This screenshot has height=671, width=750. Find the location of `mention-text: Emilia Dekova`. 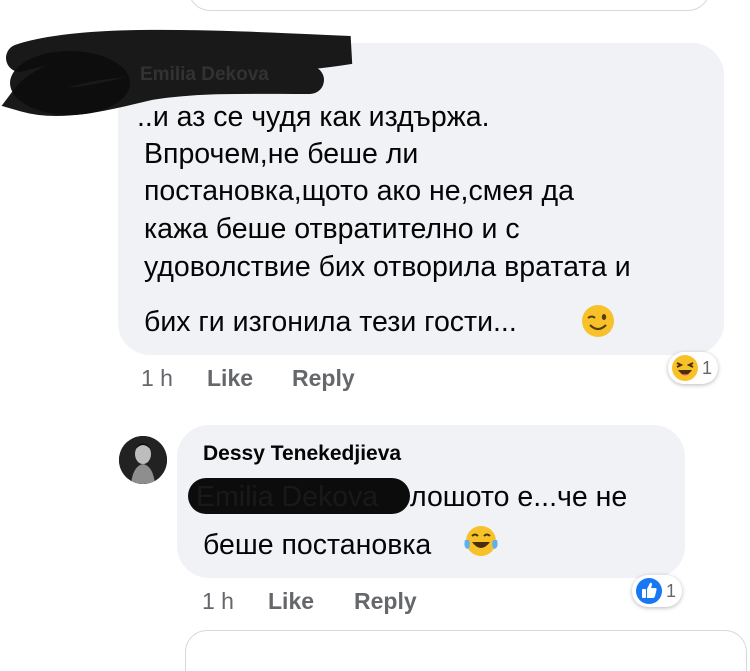

mention-text: Emilia Dekova is located at coordinates (287, 497).